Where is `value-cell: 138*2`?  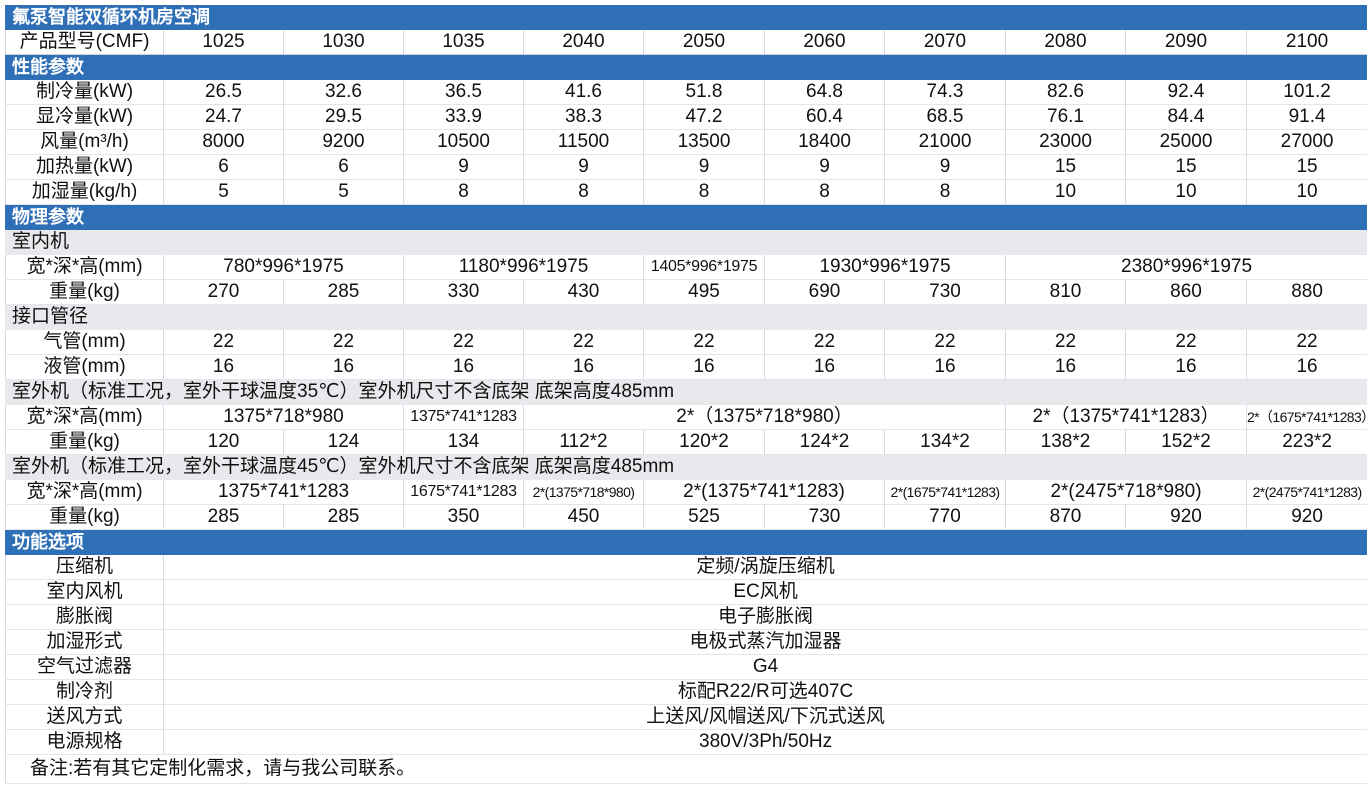
value-cell: 138*2 is located at coordinates (1065, 442).